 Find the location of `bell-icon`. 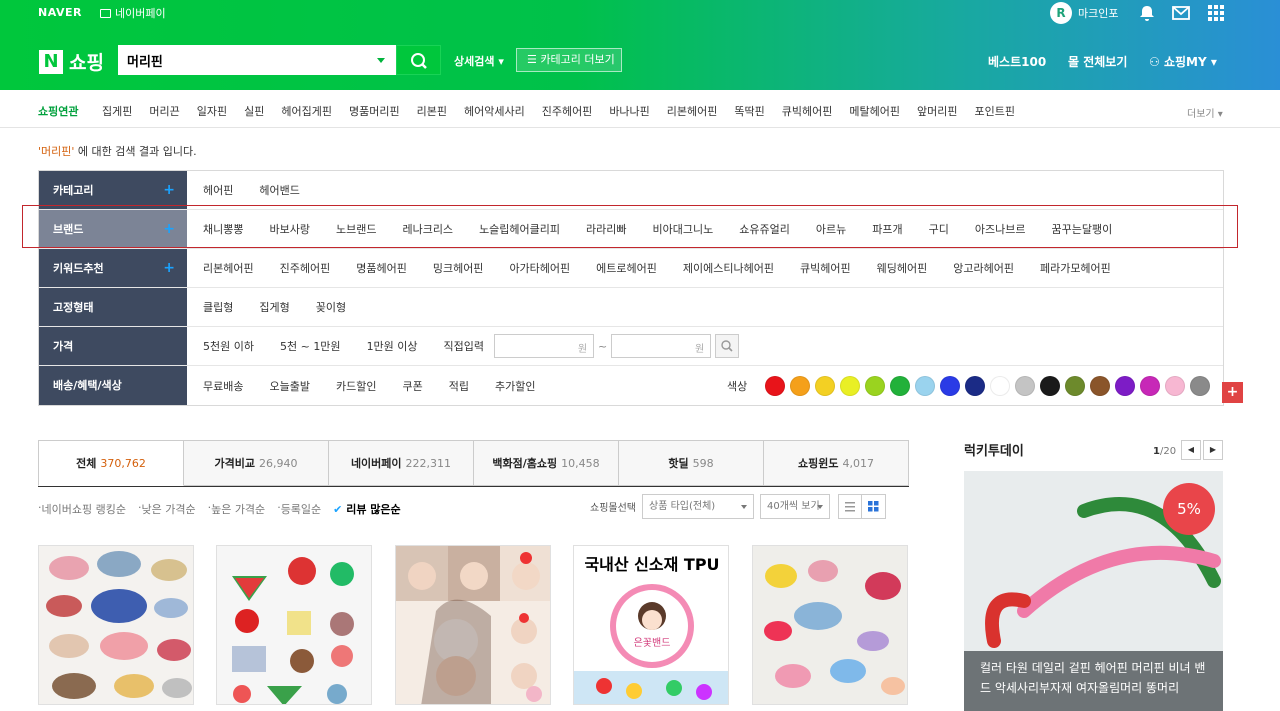

bell-icon is located at coordinates (1147, 13).